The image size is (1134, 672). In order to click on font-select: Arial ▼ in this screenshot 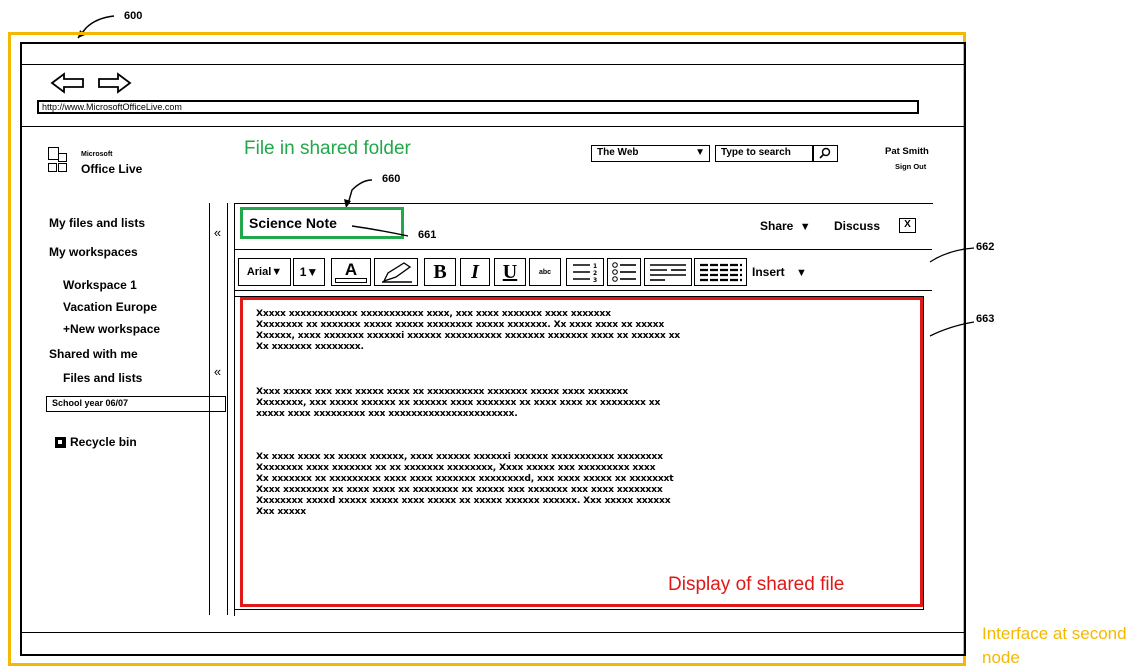, I will do `click(264, 272)`.